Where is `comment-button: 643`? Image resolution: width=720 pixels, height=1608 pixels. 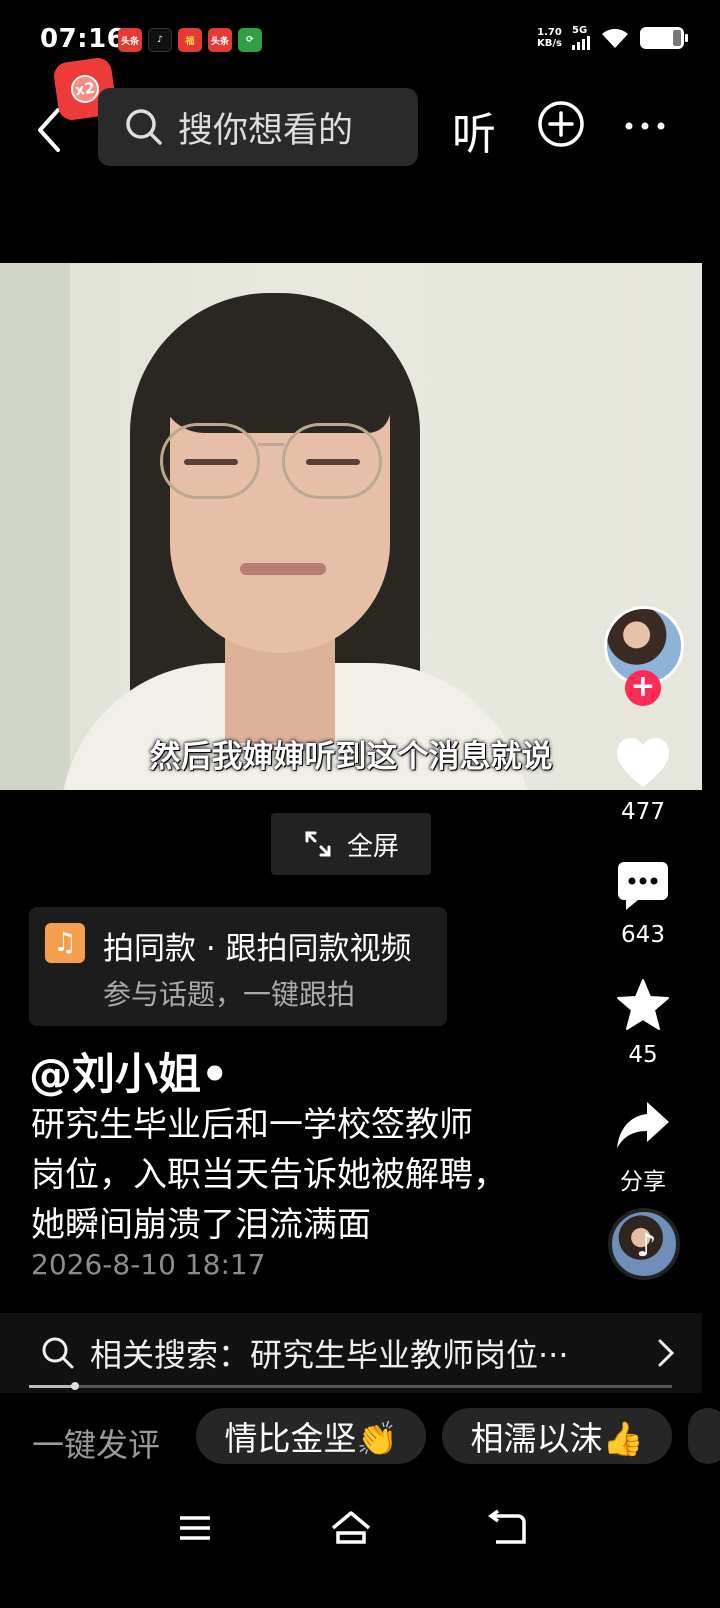 comment-button: 643 is located at coordinates (643, 904).